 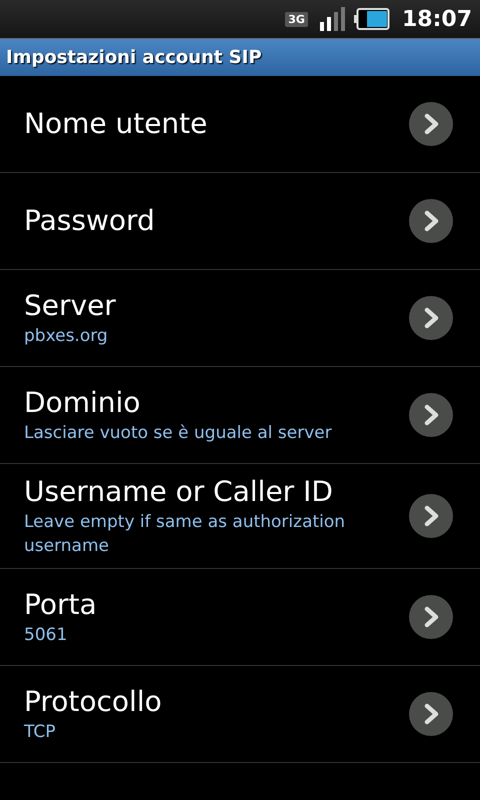 What do you see at coordinates (372, 19) in the screenshot?
I see `battery-icon` at bounding box center [372, 19].